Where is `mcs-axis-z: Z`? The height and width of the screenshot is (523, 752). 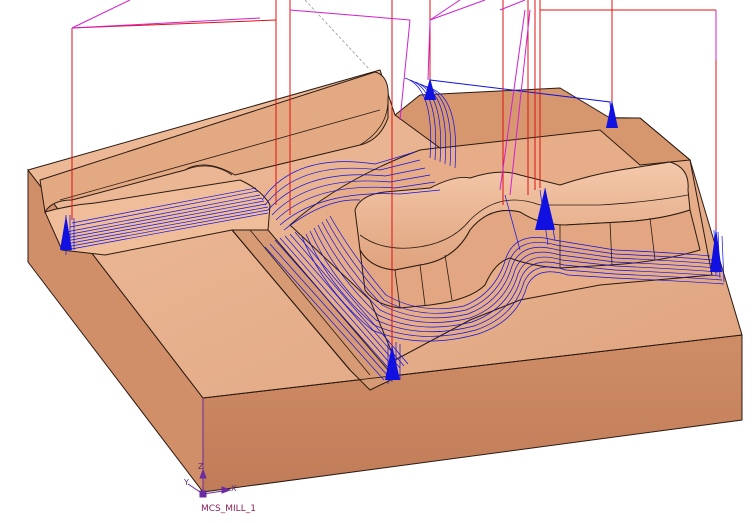
mcs-axis-z: Z is located at coordinates (201, 466).